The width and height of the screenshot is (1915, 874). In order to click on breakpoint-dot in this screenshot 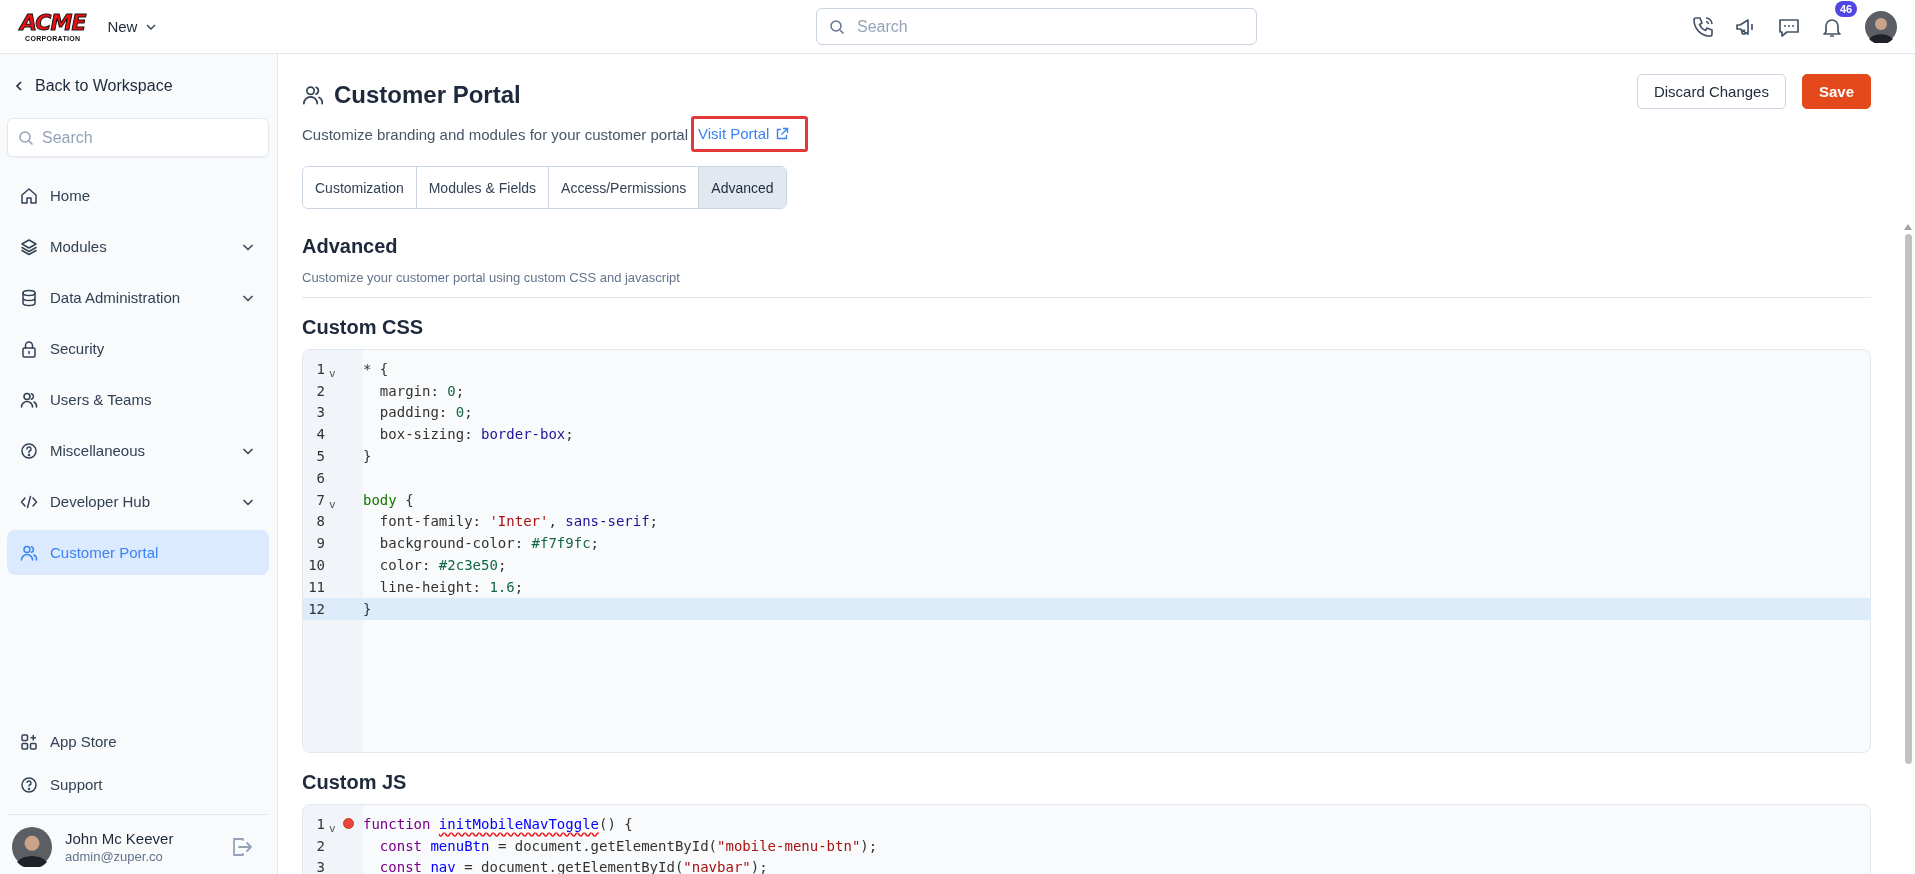, I will do `click(348, 824)`.